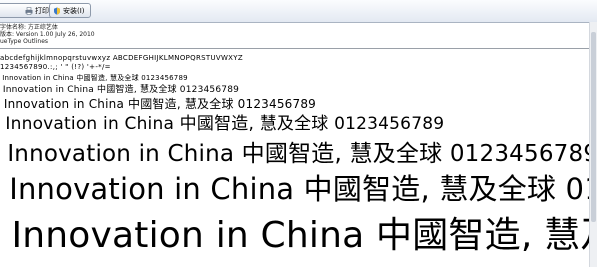 The width and height of the screenshot is (597, 267). What do you see at coordinates (24, 41) in the screenshot?
I see `font-outline-line: ueType Outlines` at bounding box center [24, 41].